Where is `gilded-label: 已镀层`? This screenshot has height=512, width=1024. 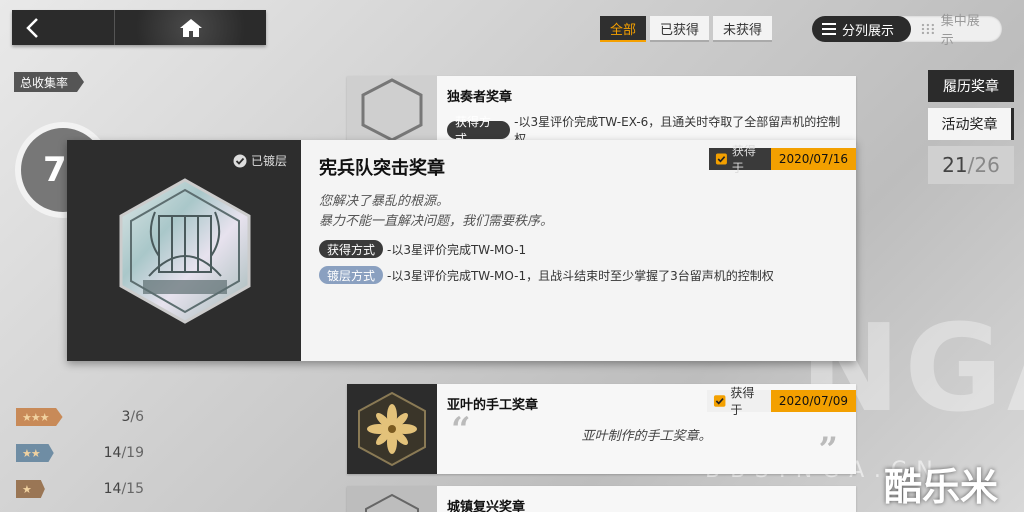 gilded-label: 已镀层 is located at coordinates (269, 161).